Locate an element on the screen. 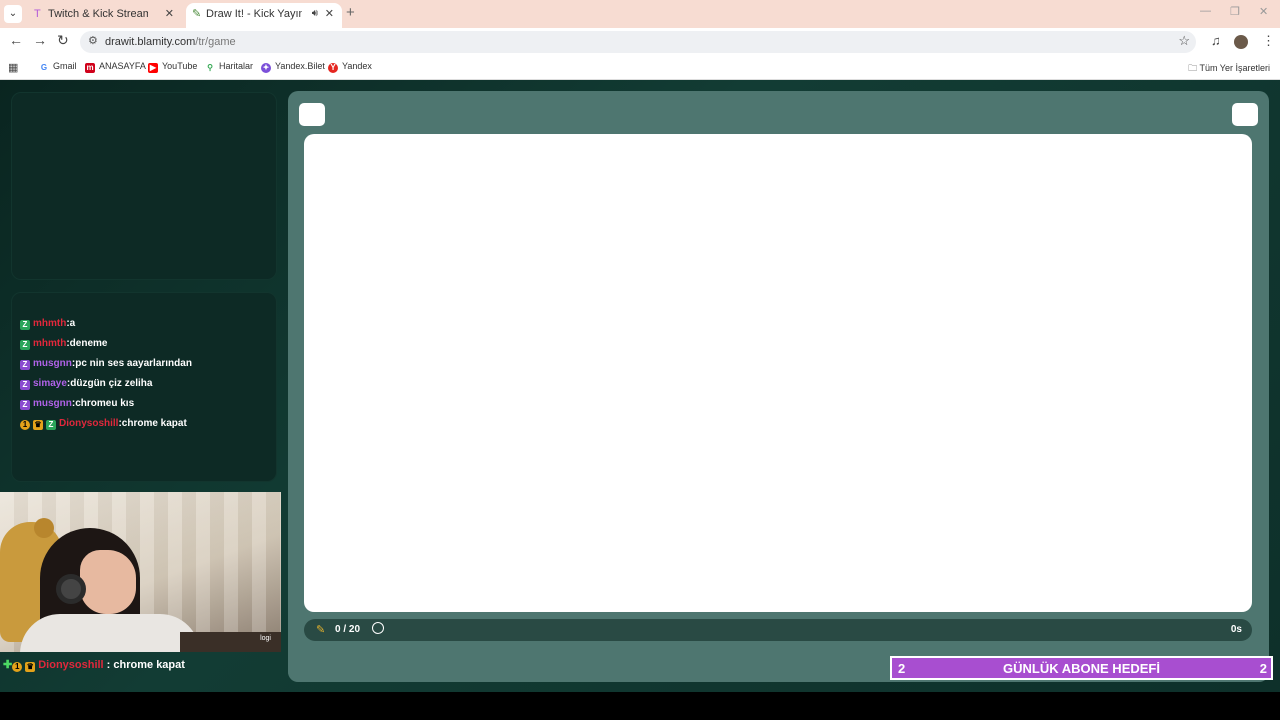 This screenshot has height=720, width=1280. back-icon: ← is located at coordinates (16, 40).